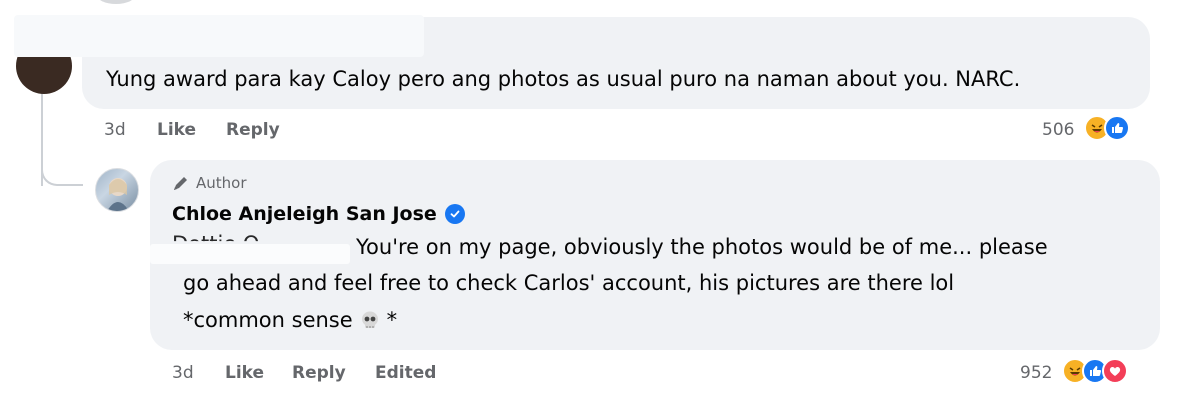  I want to click on edited-label: Edited, so click(405, 373).